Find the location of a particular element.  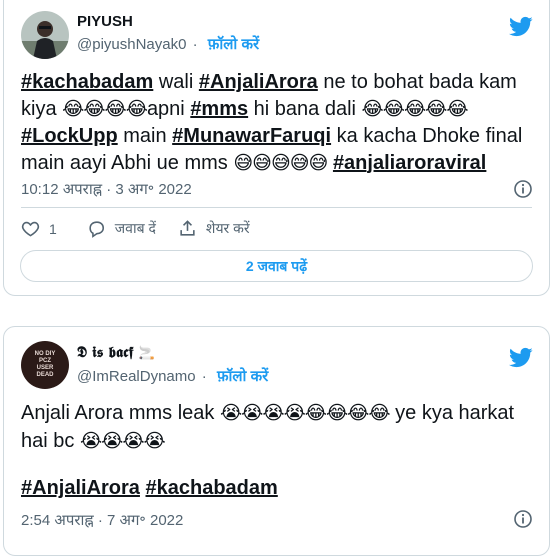

reply-label: जवाब दें is located at coordinates (135, 228).